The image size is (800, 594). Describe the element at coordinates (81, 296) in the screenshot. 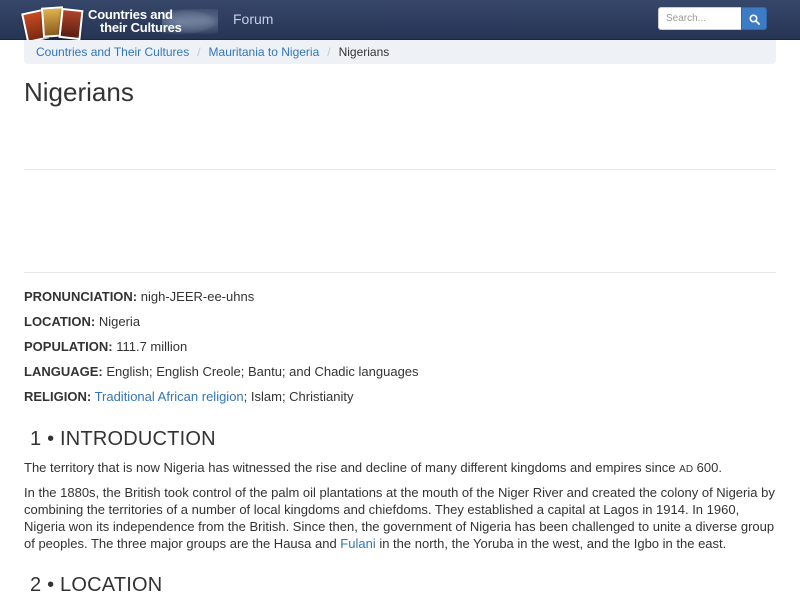

I see `fact-label: PRONUNCIATION:` at that location.